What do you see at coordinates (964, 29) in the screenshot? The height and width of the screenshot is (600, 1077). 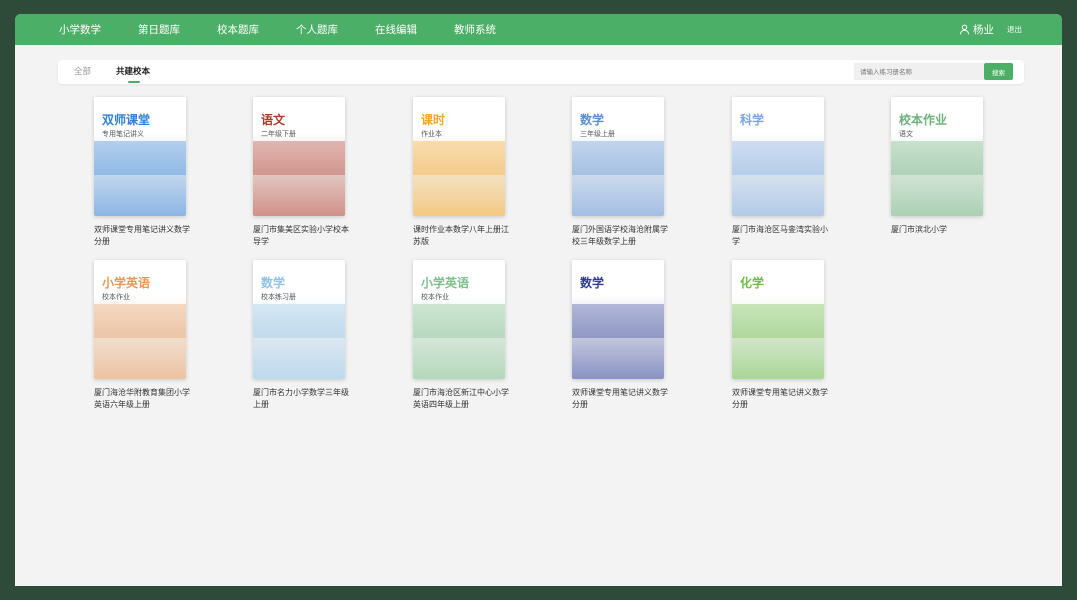 I see `user-icon` at bounding box center [964, 29].